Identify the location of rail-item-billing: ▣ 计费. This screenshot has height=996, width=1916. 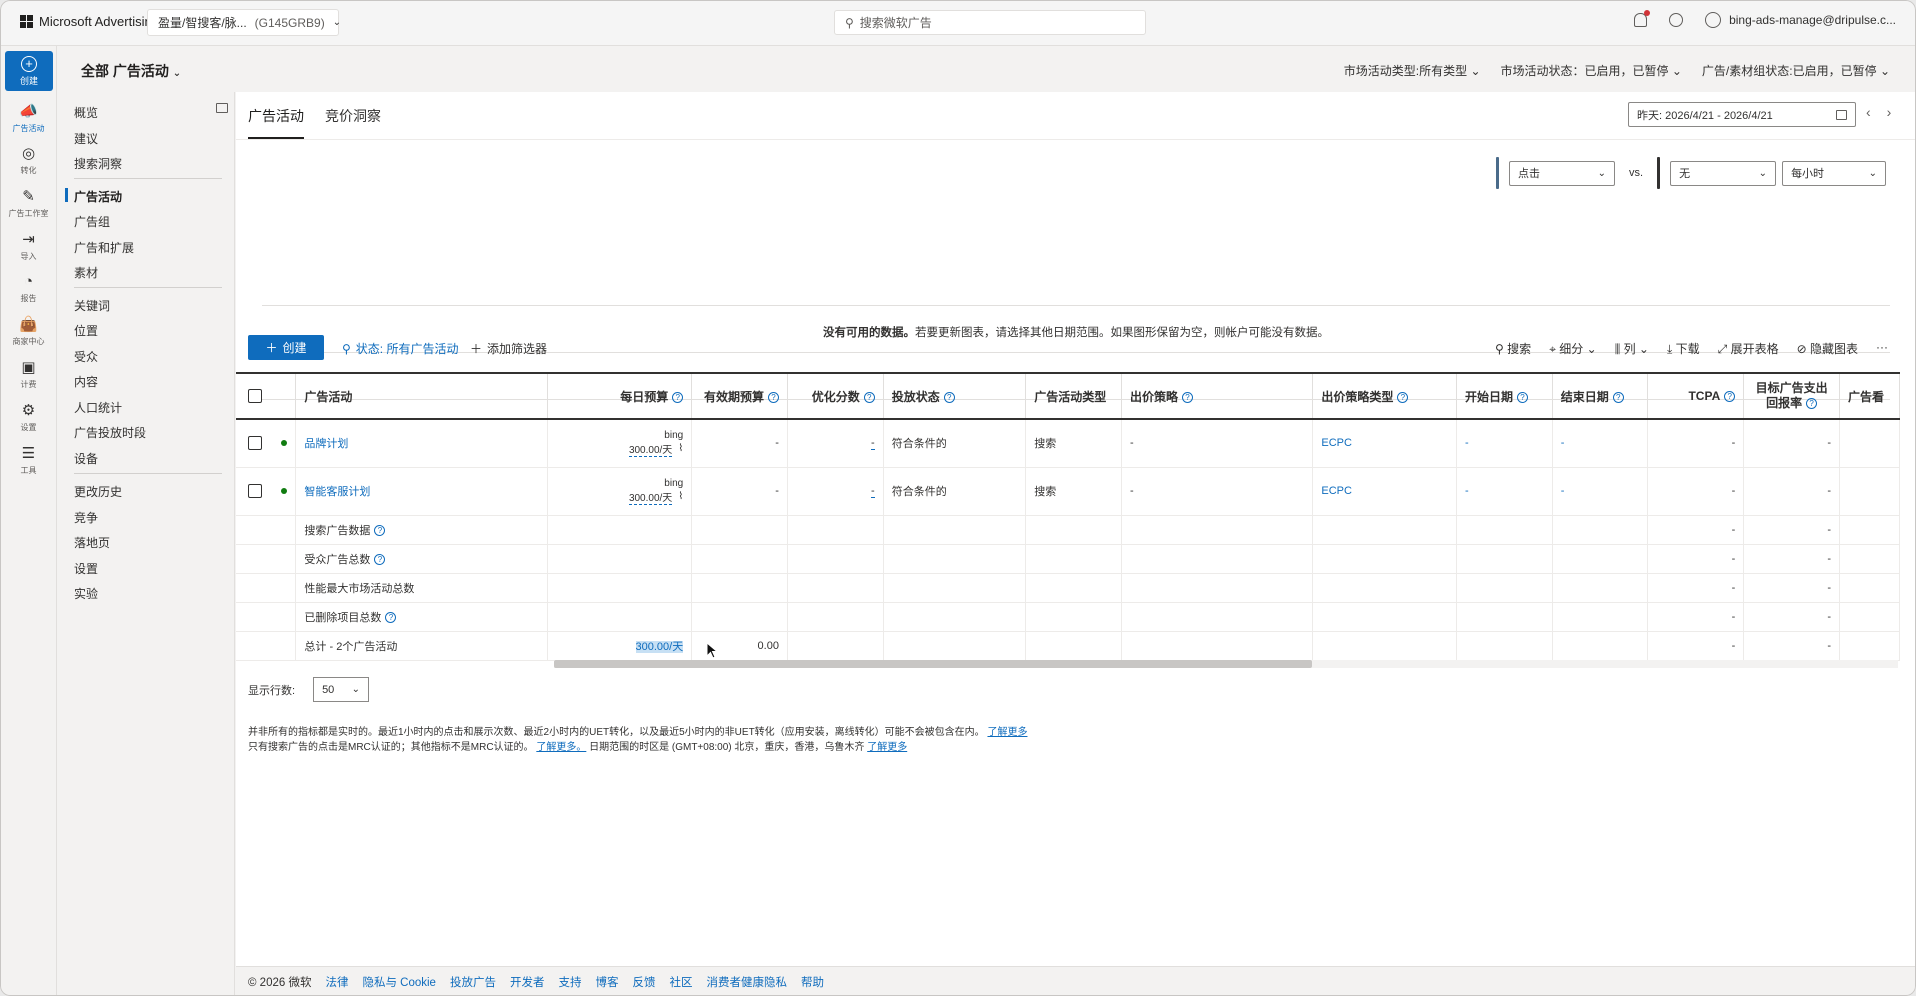
(28, 375).